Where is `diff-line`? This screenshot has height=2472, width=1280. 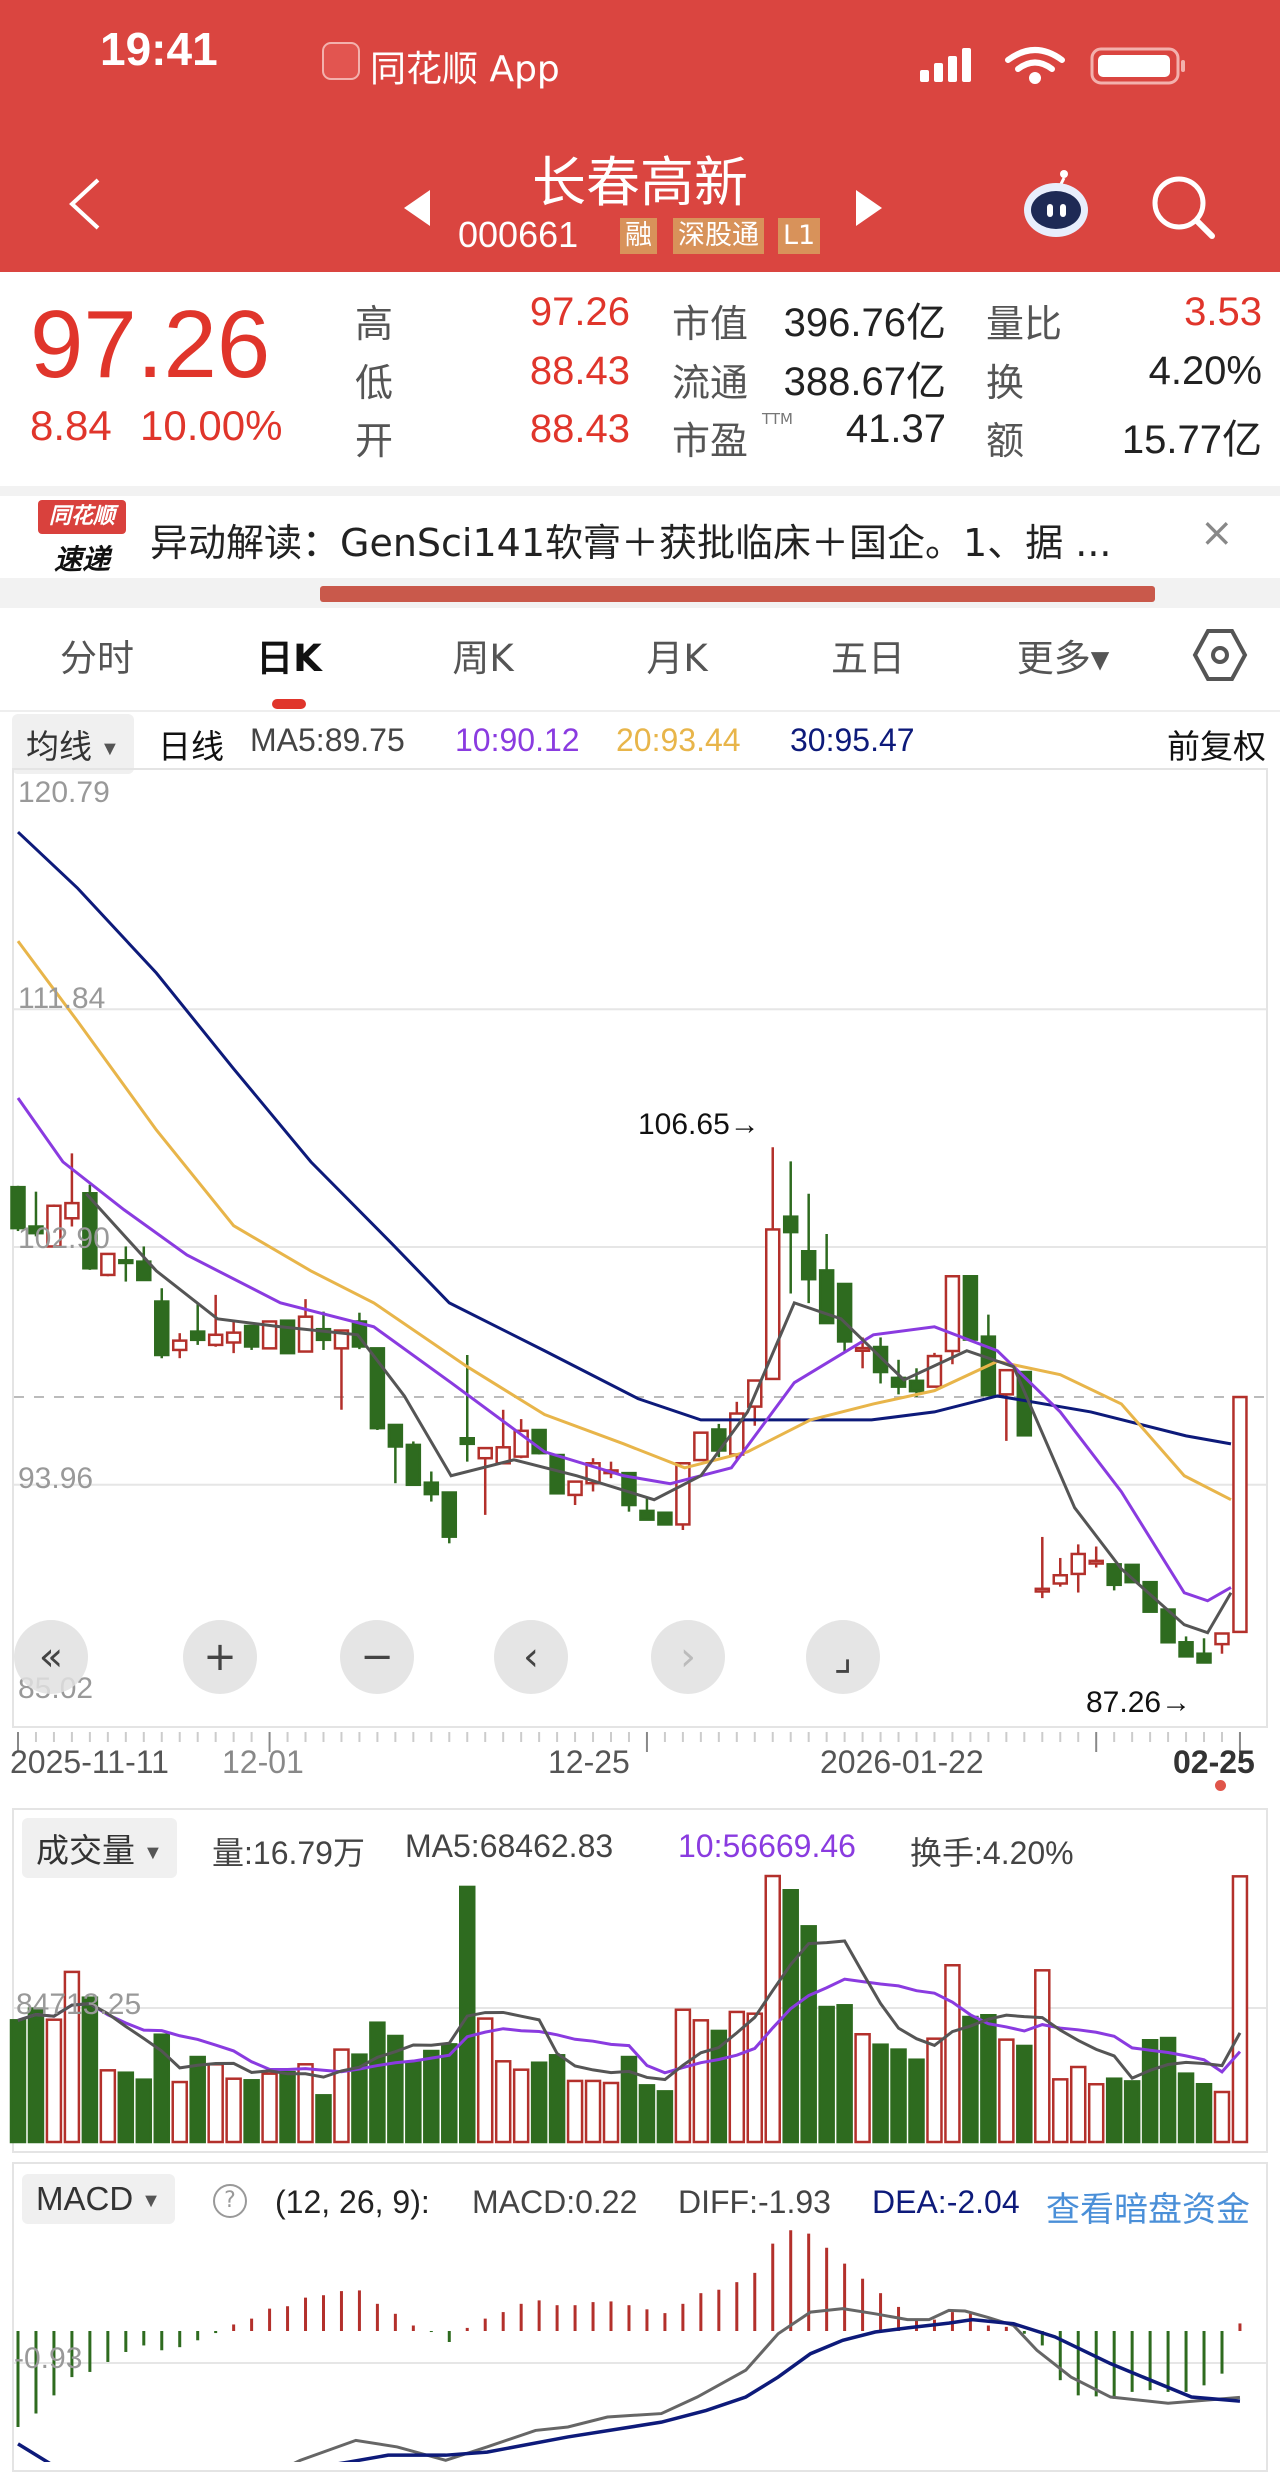
diff-line is located at coordinates (767, 2384).